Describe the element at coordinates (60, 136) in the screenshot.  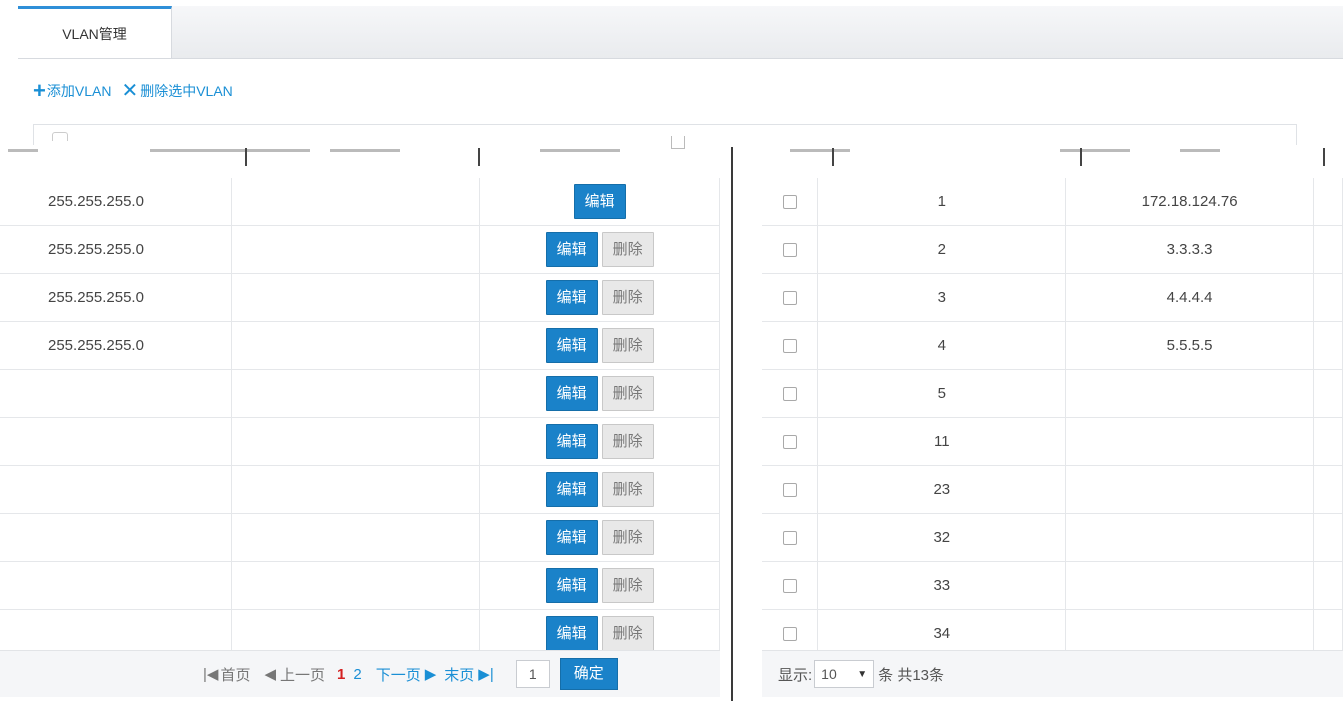
I see `header-select-all-checkbox` at that location.